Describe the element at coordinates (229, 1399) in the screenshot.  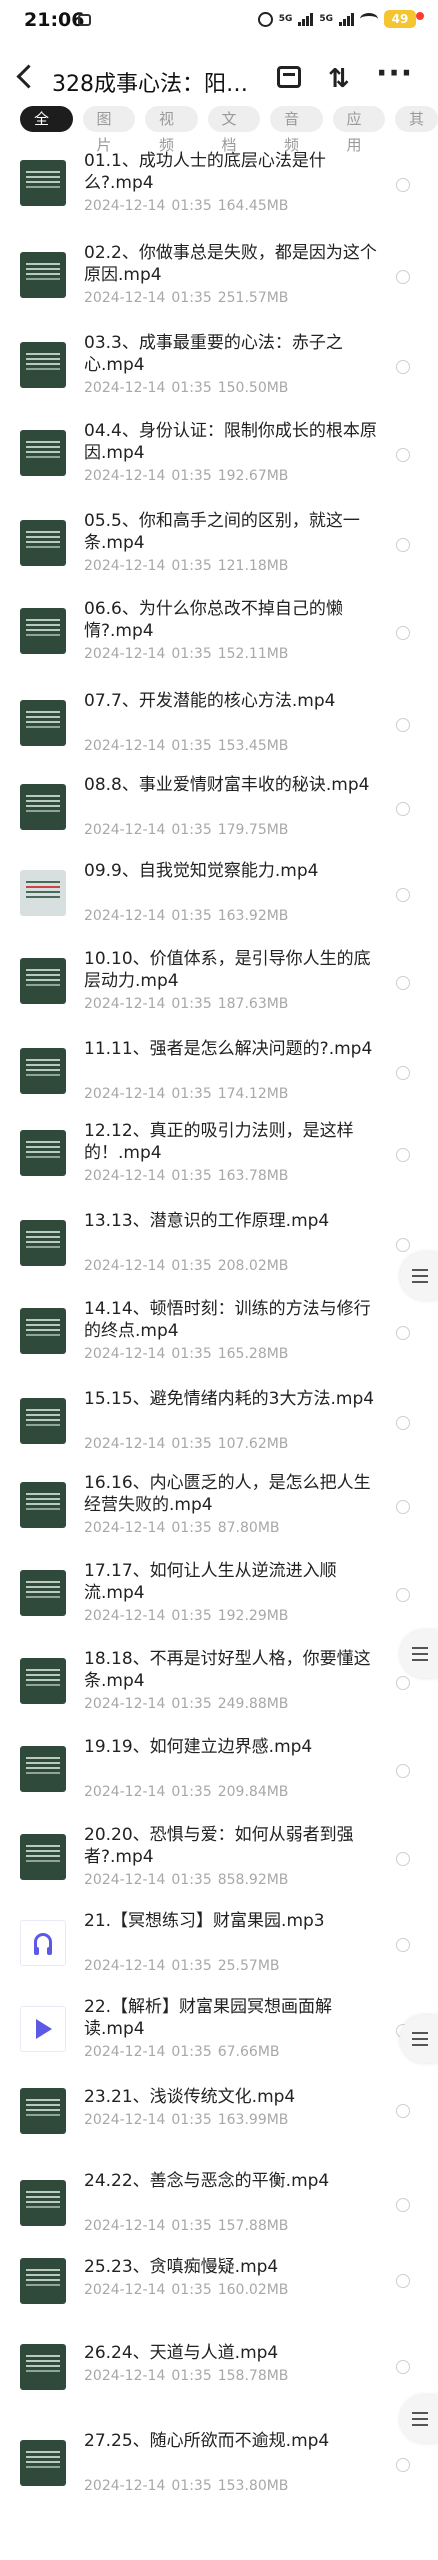
I see `file-name: 15.15、避免情绪内耗的3大方法.mp4` at that location.